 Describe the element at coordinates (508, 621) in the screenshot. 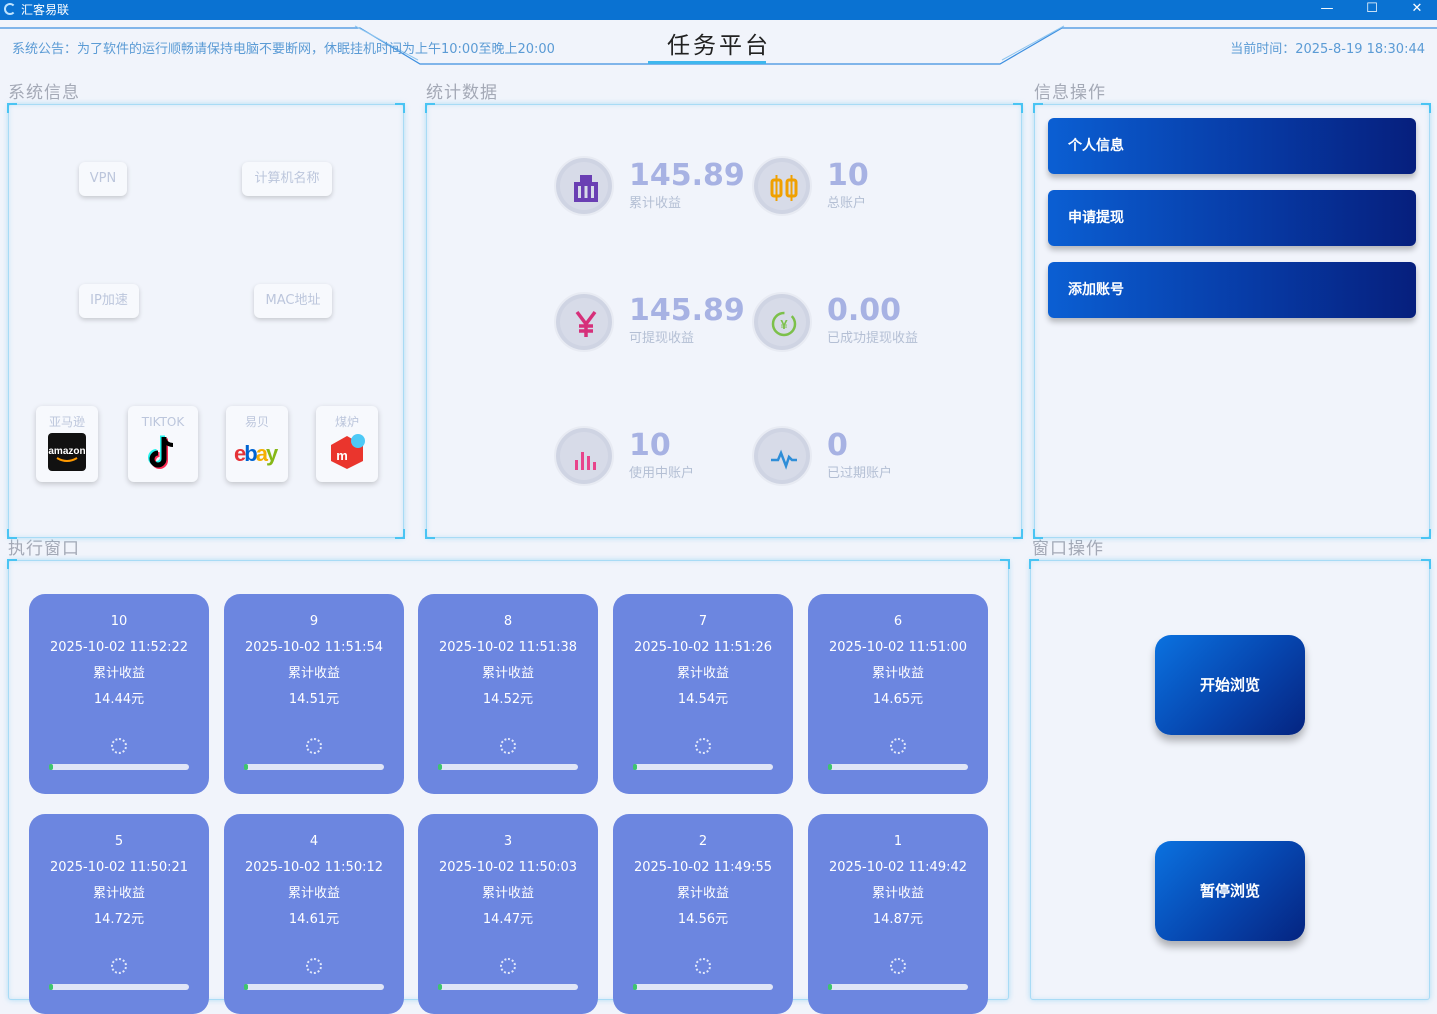

I see `task-card-id: 8` at that location.